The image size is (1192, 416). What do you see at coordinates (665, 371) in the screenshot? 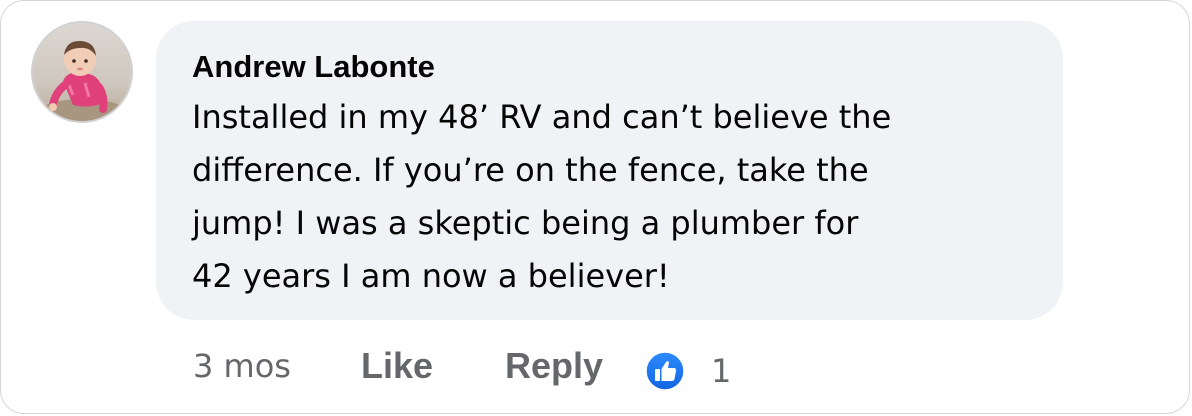
I see `thumbs-up-icon` at bounding box center [665, 371].